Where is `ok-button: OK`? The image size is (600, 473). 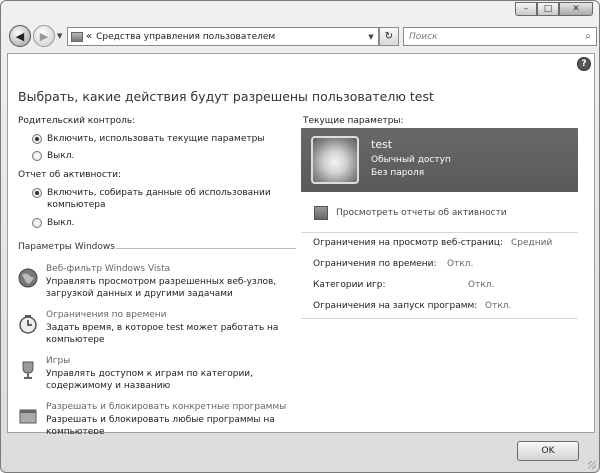
ok-button: OK is located at coordinates (548, 451).